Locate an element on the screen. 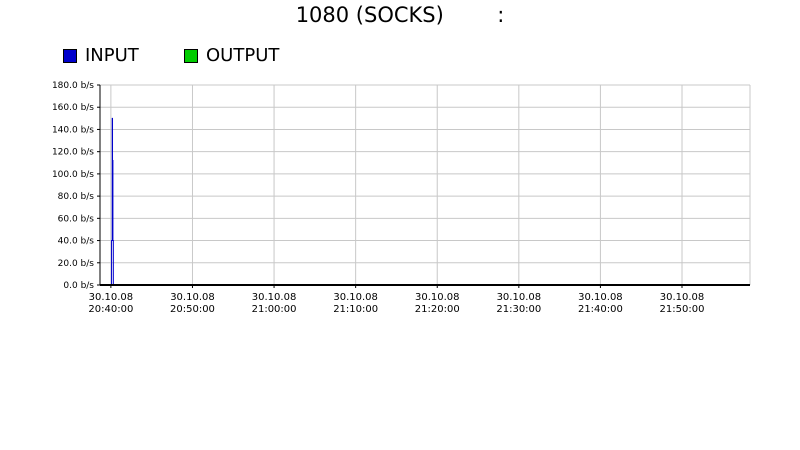  x-tick-label-time: 21:10:00 is located at coordinates (355, 309).